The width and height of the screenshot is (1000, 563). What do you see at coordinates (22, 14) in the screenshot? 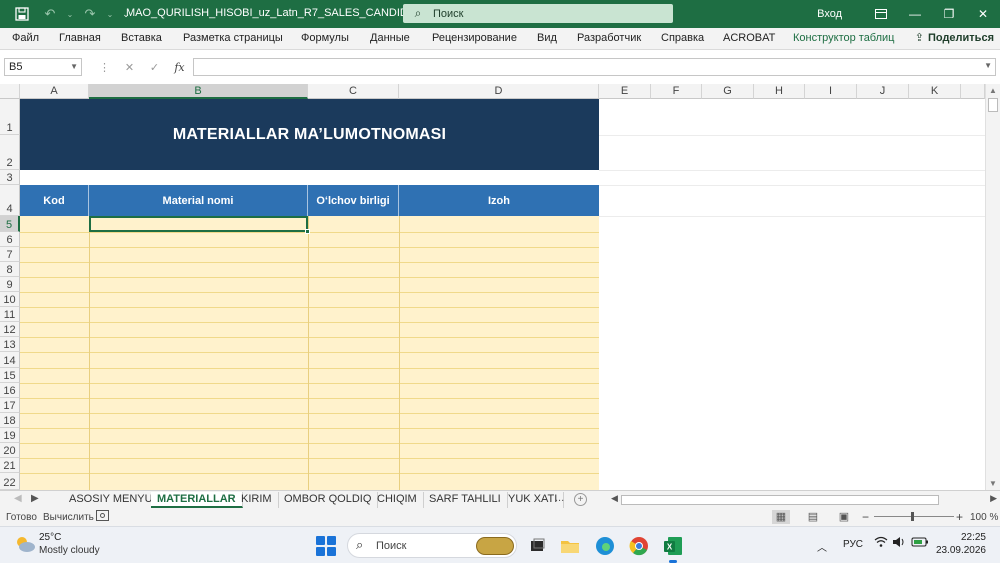
I see `save-icon` at bounding box center [22, 14].